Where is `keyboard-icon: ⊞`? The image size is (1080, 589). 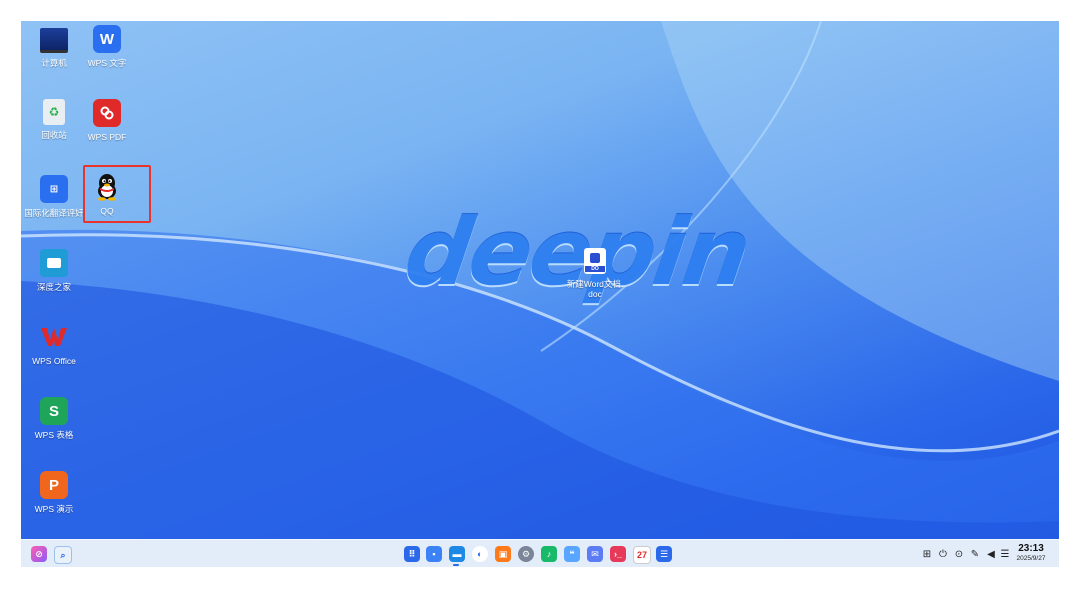
keyboard-icon: ⊞ is located at coordinates (927, 554).